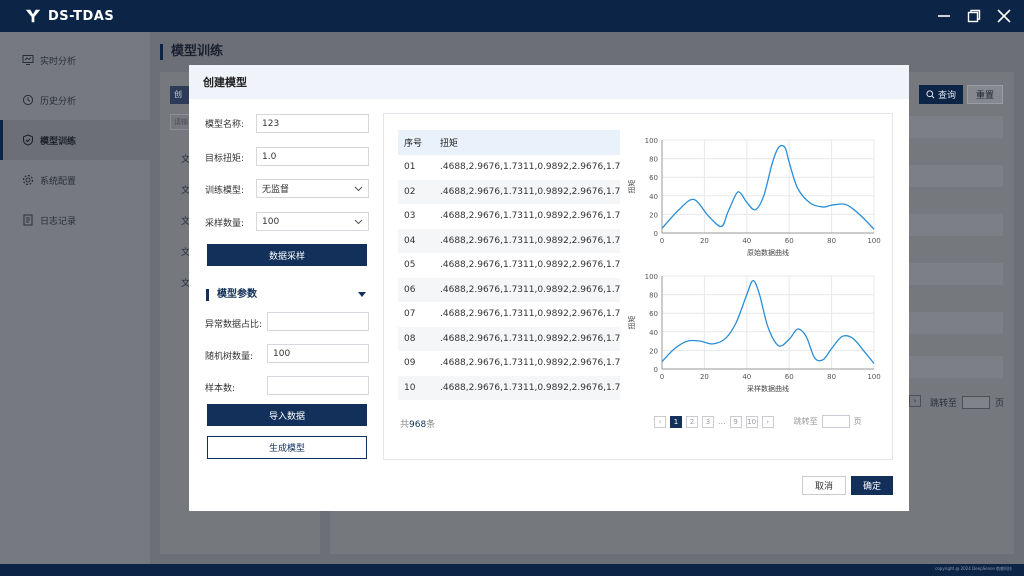  Describe the element at coordinates (75, 140) in the screenshot. I see `sidebar-item-model-training: 模型训练` at that location.